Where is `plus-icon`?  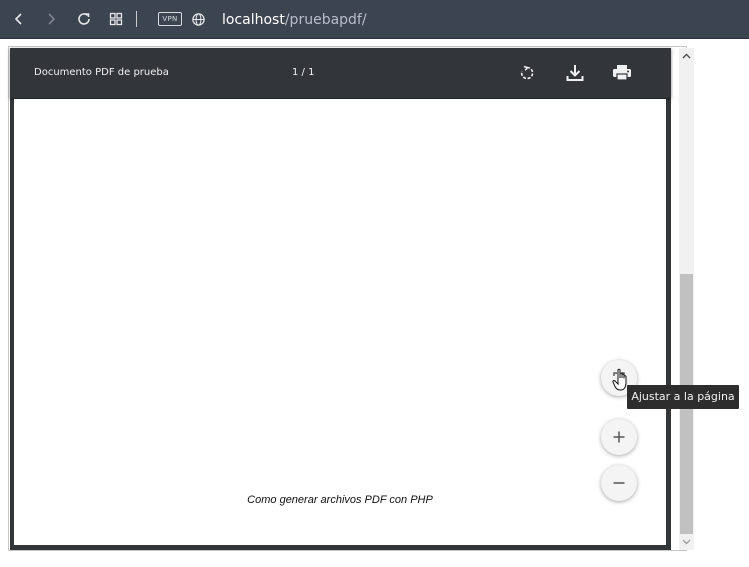
plus-icon is located at coordinates (619, 437).